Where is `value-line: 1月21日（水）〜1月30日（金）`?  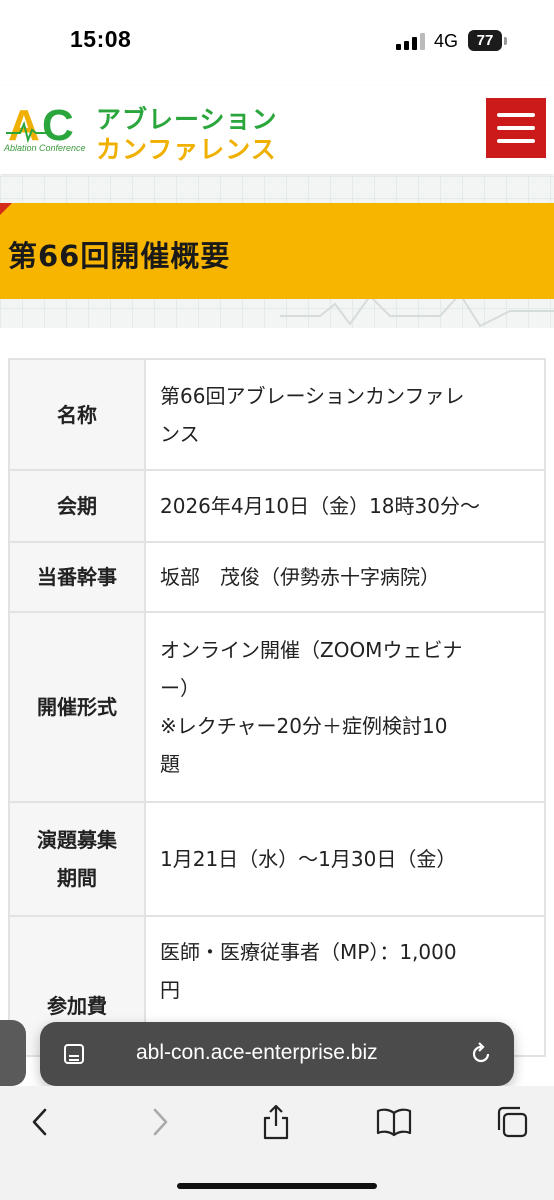
value-line: 1月21日（水）〜1月30日（金） is located at coordinates (308, 859).